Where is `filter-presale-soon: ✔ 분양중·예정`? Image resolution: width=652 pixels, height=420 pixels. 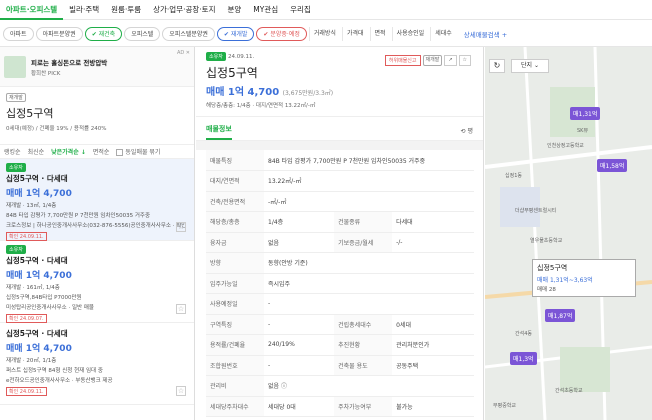 filter-presale-soon: ✔ 분양중·예정 is located at coordinates (281, 33).